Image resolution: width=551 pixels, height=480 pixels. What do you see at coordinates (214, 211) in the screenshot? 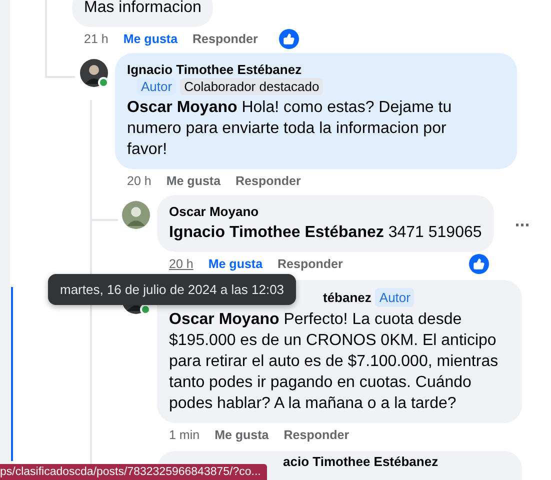
I see `comment-author: Oscar Moyano` at bounding box center [214, 211].